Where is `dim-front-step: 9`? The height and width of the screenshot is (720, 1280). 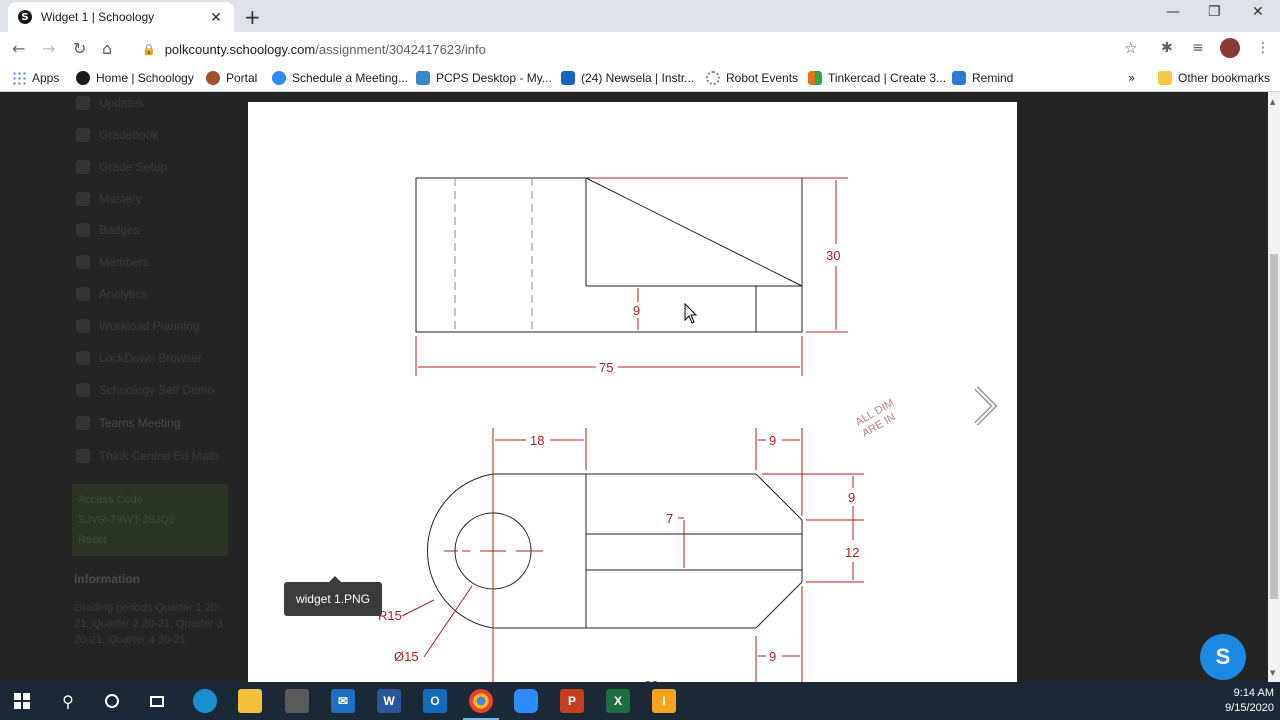 dim-front-step: 9 is located at coordinates (636, 310).